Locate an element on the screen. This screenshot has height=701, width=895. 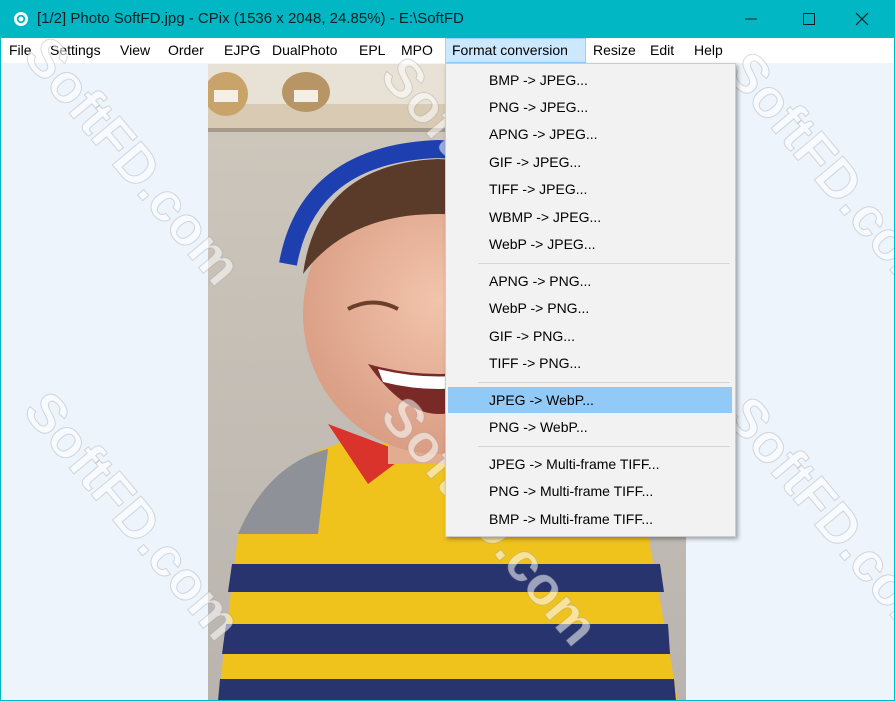
menu-help: Help is located at coordinates (708, 50).